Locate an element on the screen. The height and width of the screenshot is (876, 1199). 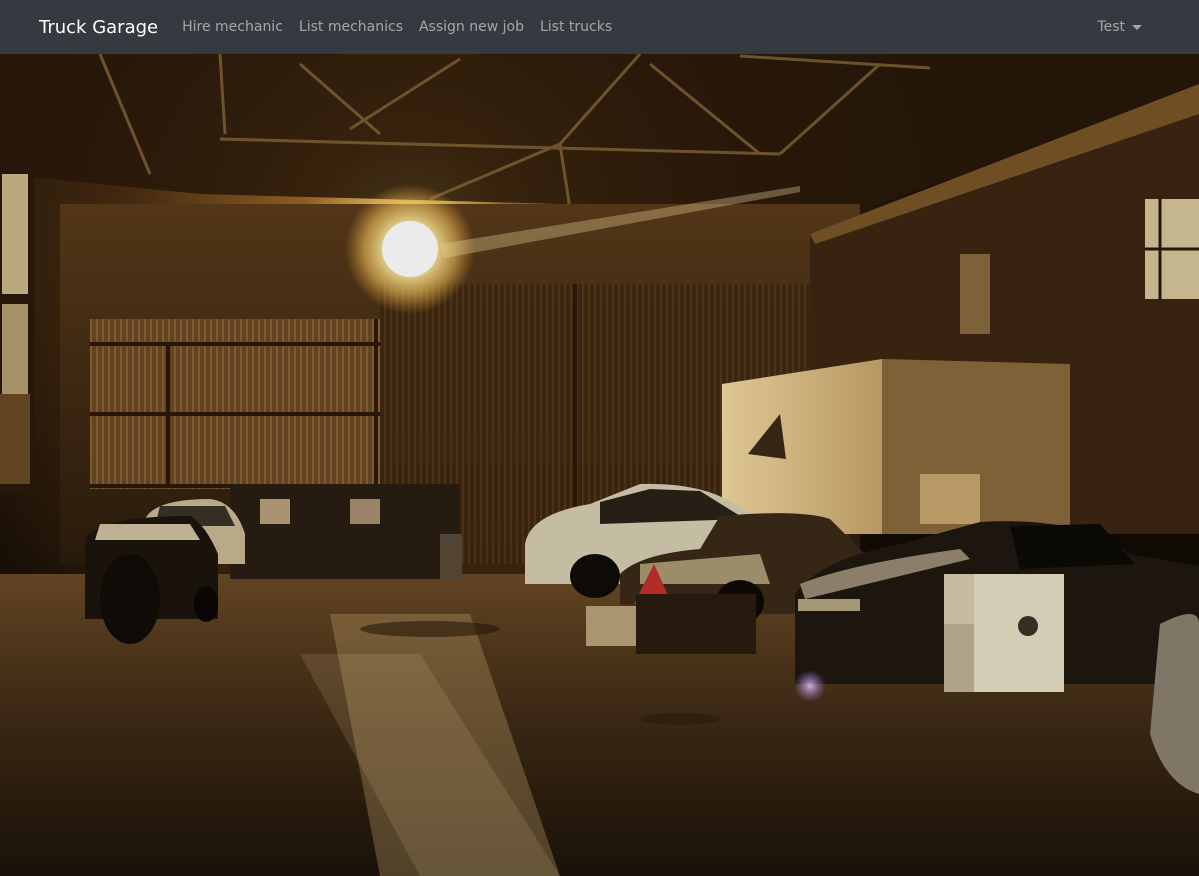
user-menu-label: Test is located at coordinates (1111, 27).